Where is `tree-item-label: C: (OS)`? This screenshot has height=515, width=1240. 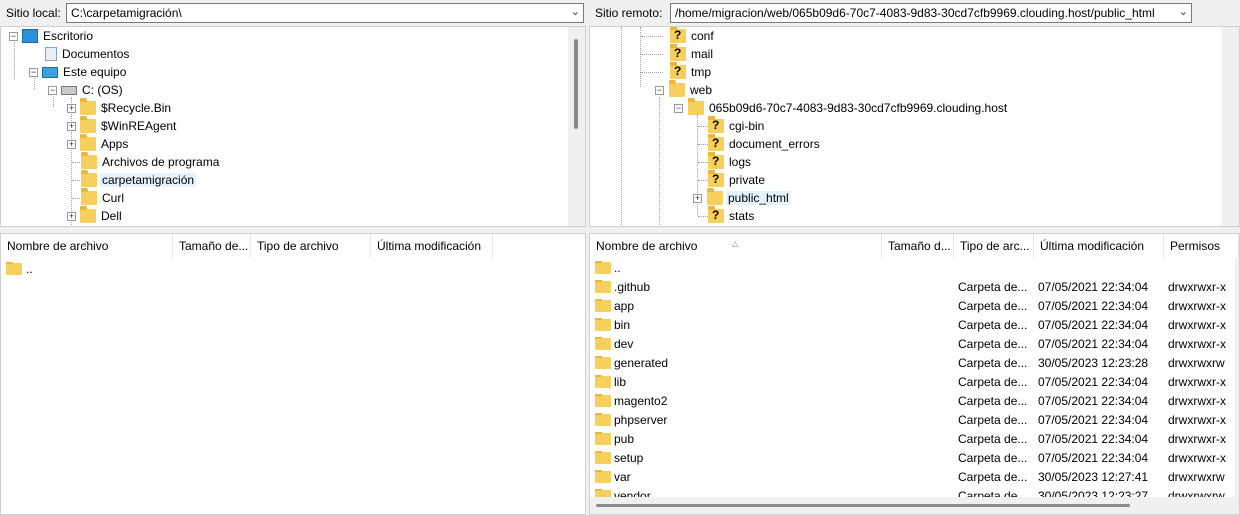 tree-item-label: C: (OS) is located at coordinates (102, 90).